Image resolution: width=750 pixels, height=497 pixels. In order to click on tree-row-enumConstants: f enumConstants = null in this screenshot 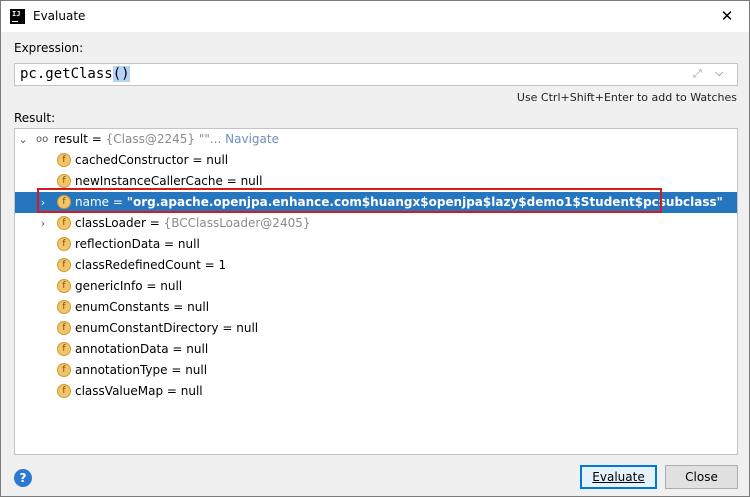, I will do `click(376, 307)`.